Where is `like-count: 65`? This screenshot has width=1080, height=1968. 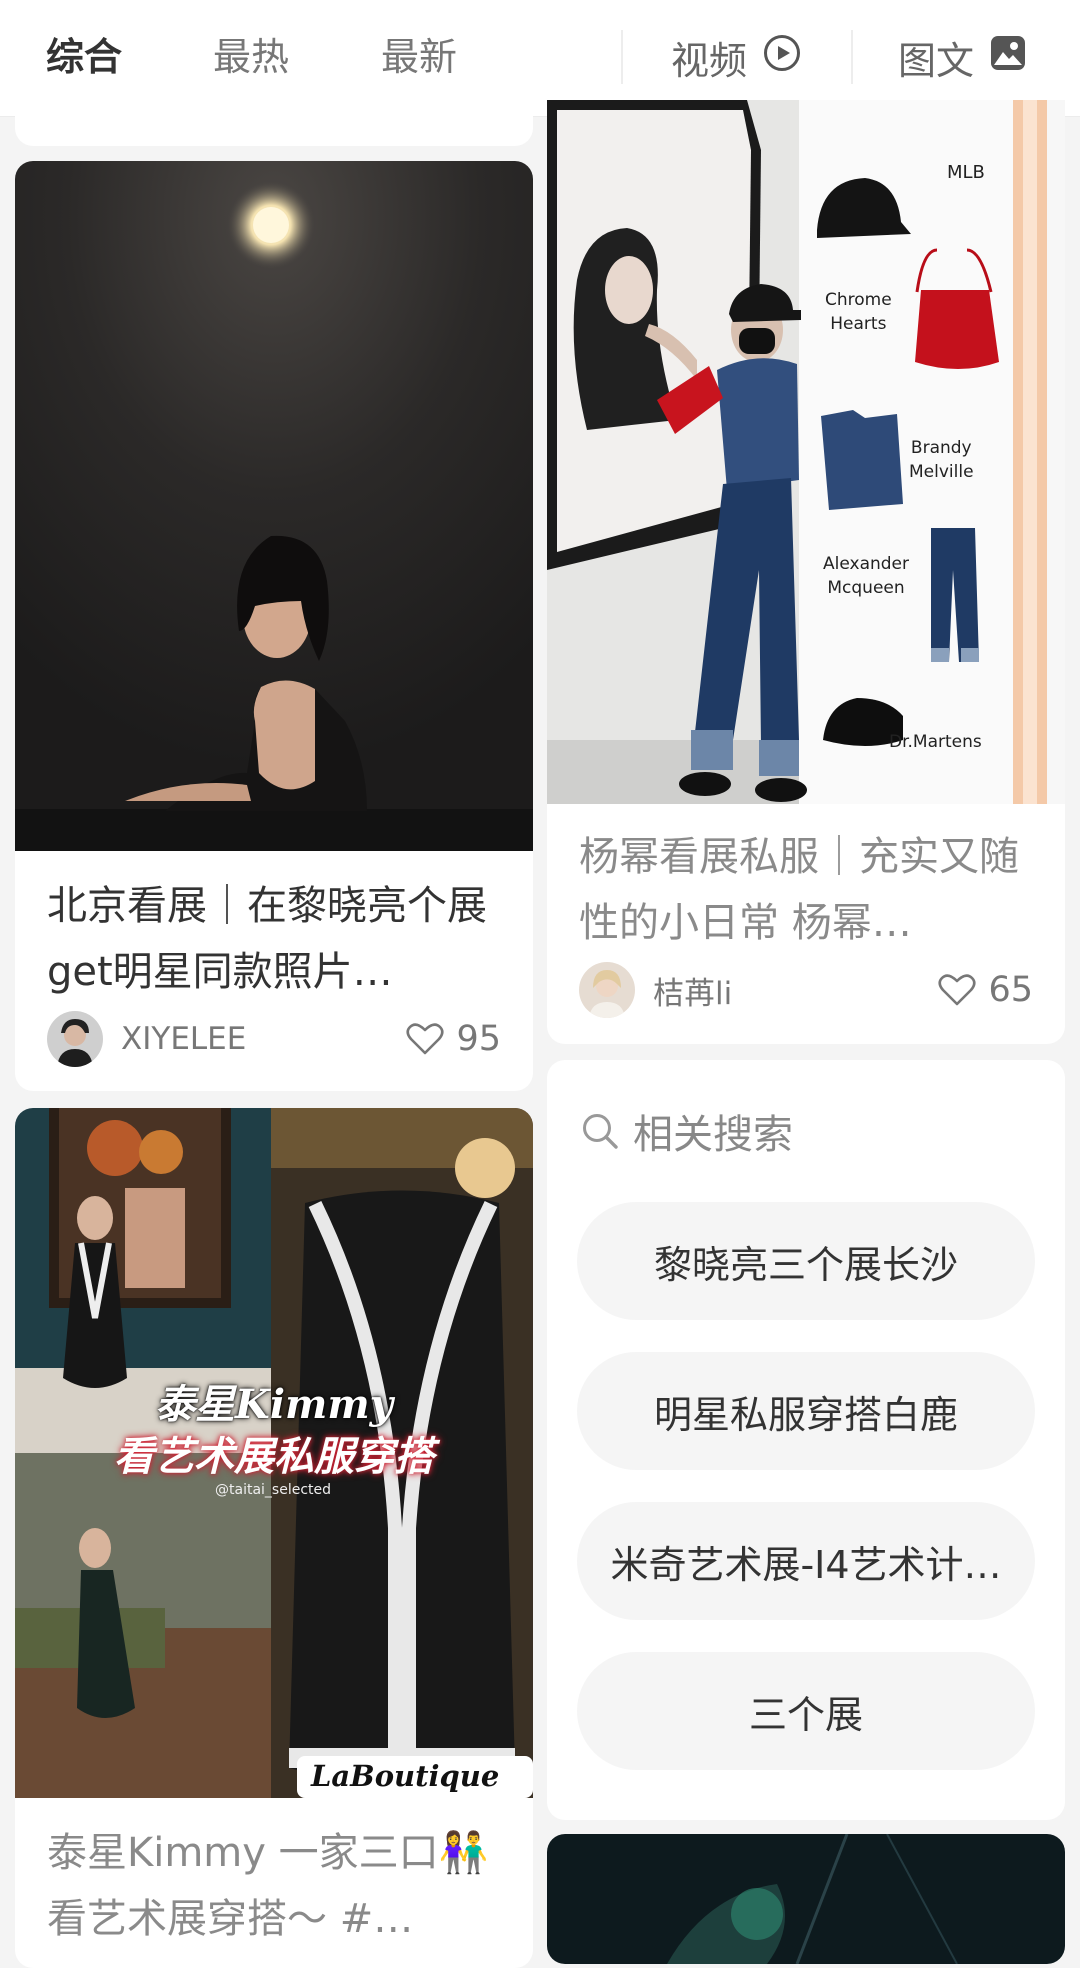 like-count: 65 is located at coordinates (1010, 990).